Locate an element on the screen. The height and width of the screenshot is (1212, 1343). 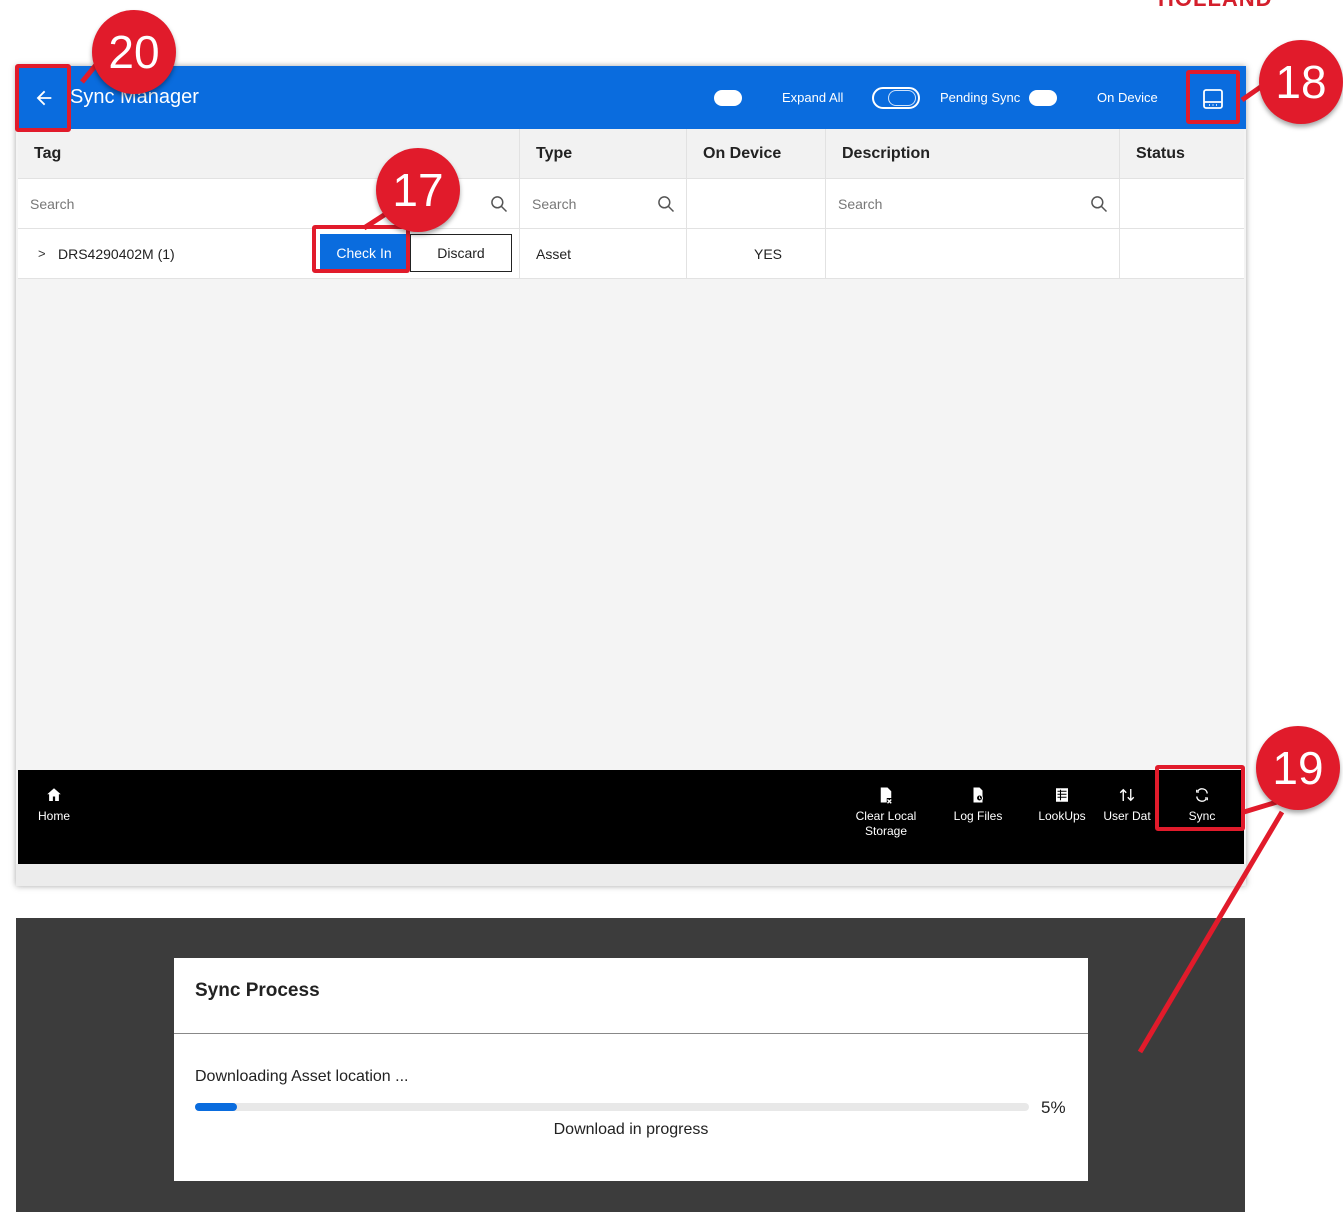
bottom-strip is located at coordinates (631, 875).